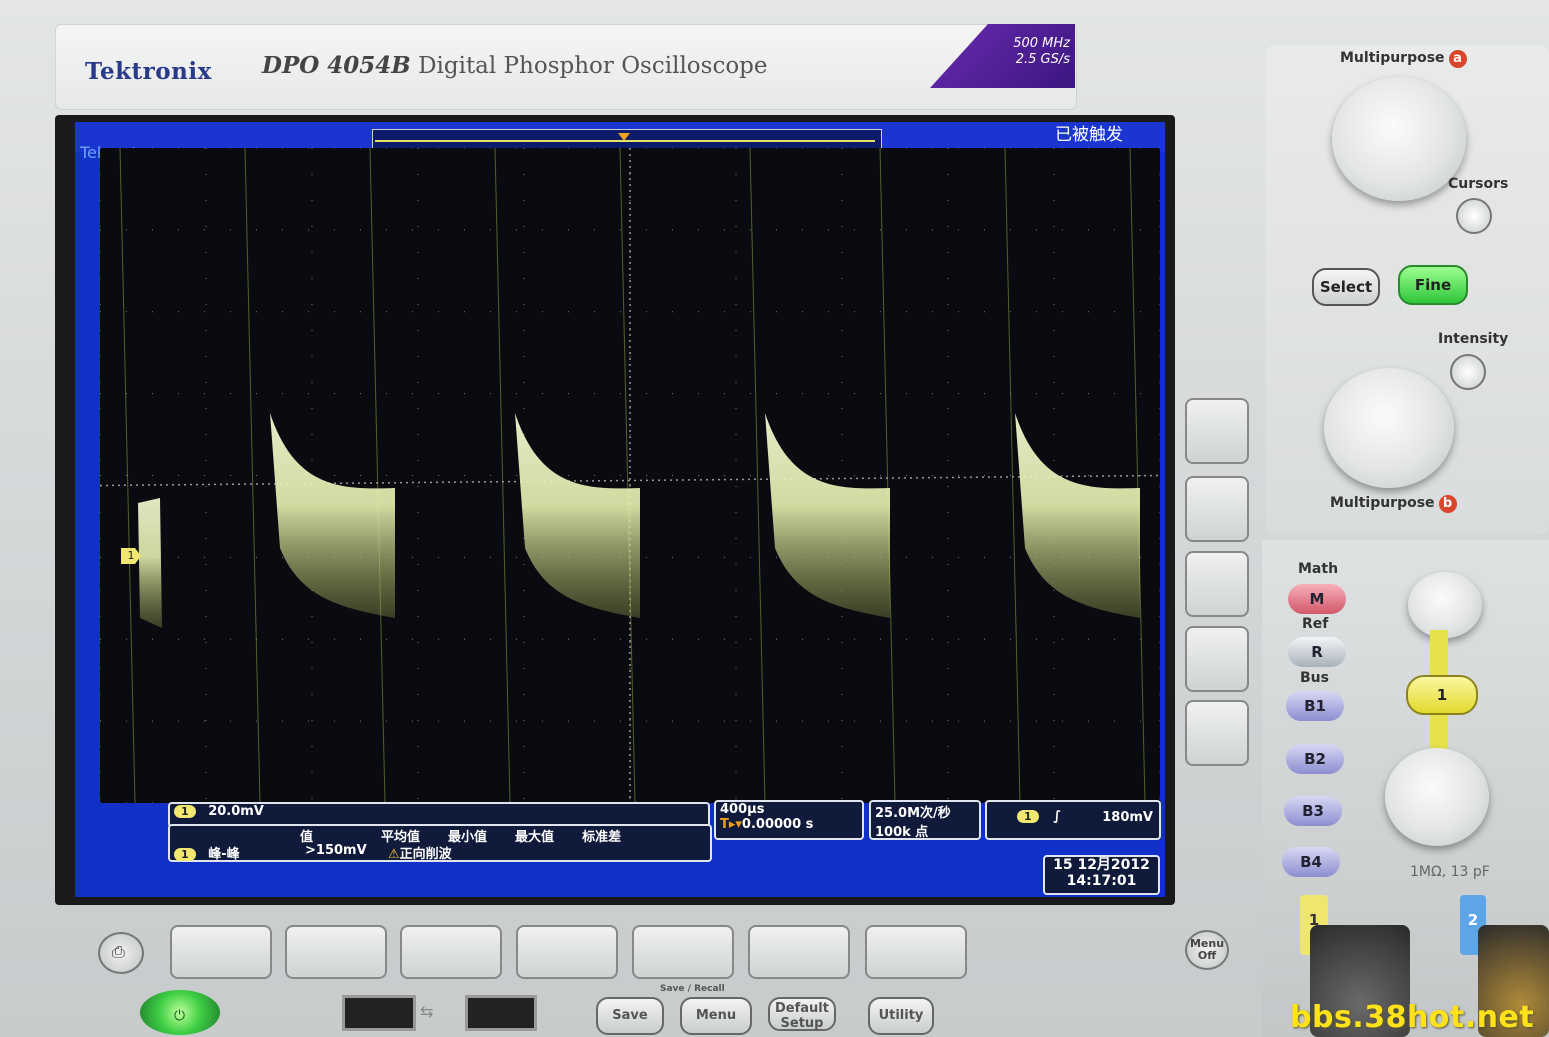 This screenshot has width=1549, height=1037. I want to click on printer-icon: ⎙, so click(118, 951).